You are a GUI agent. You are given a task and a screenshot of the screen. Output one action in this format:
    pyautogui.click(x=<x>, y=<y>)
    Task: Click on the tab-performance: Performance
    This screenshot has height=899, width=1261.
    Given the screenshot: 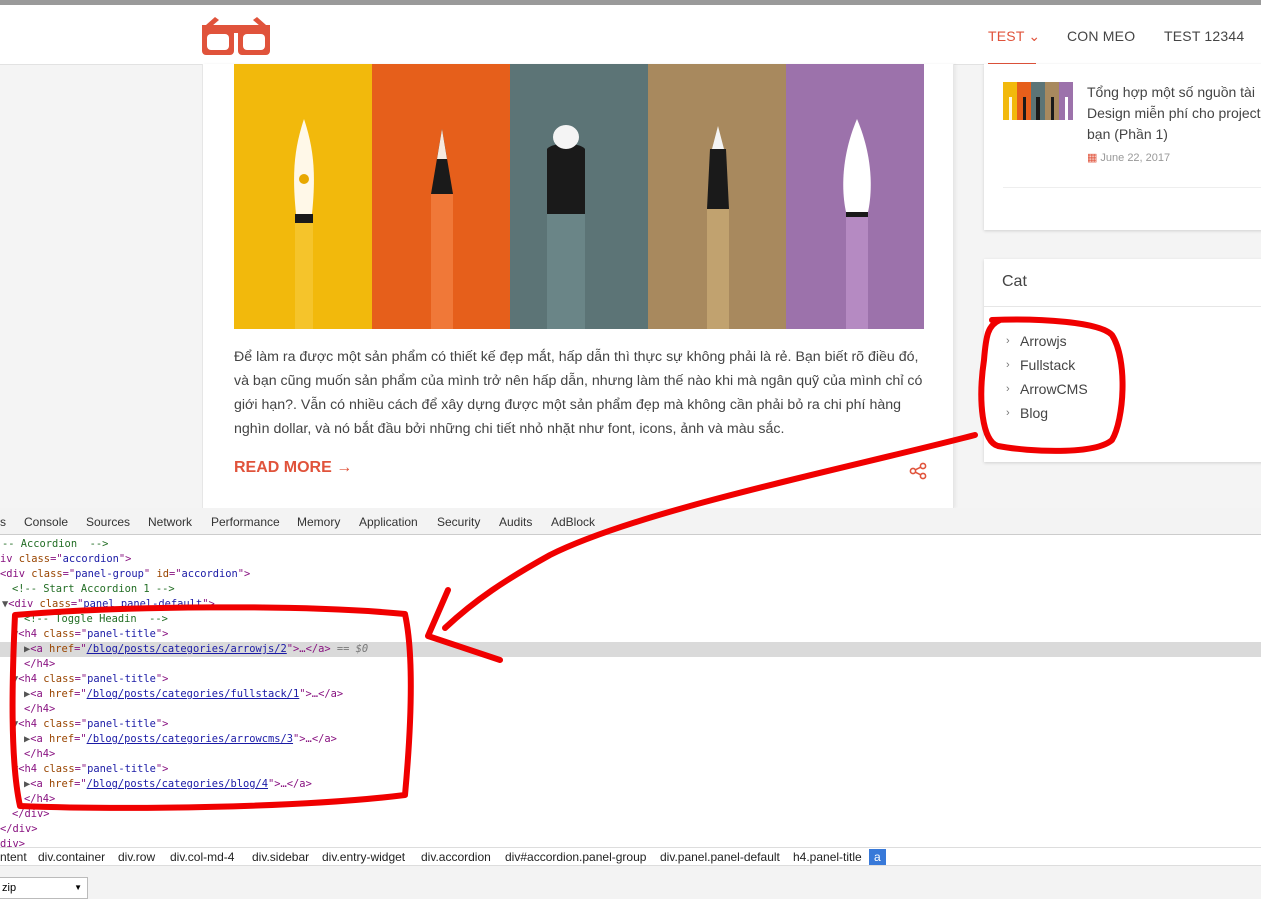 What is the action you would take?
    pyautogui.click(x=245, y=522)
    